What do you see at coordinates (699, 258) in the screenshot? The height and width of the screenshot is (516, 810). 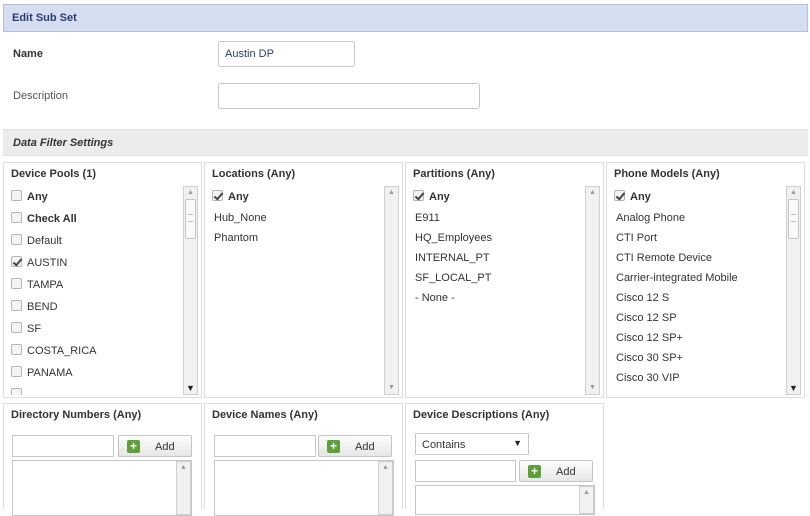 I see `list-item: CTI Remote Device` at bounding box center [699, 258].